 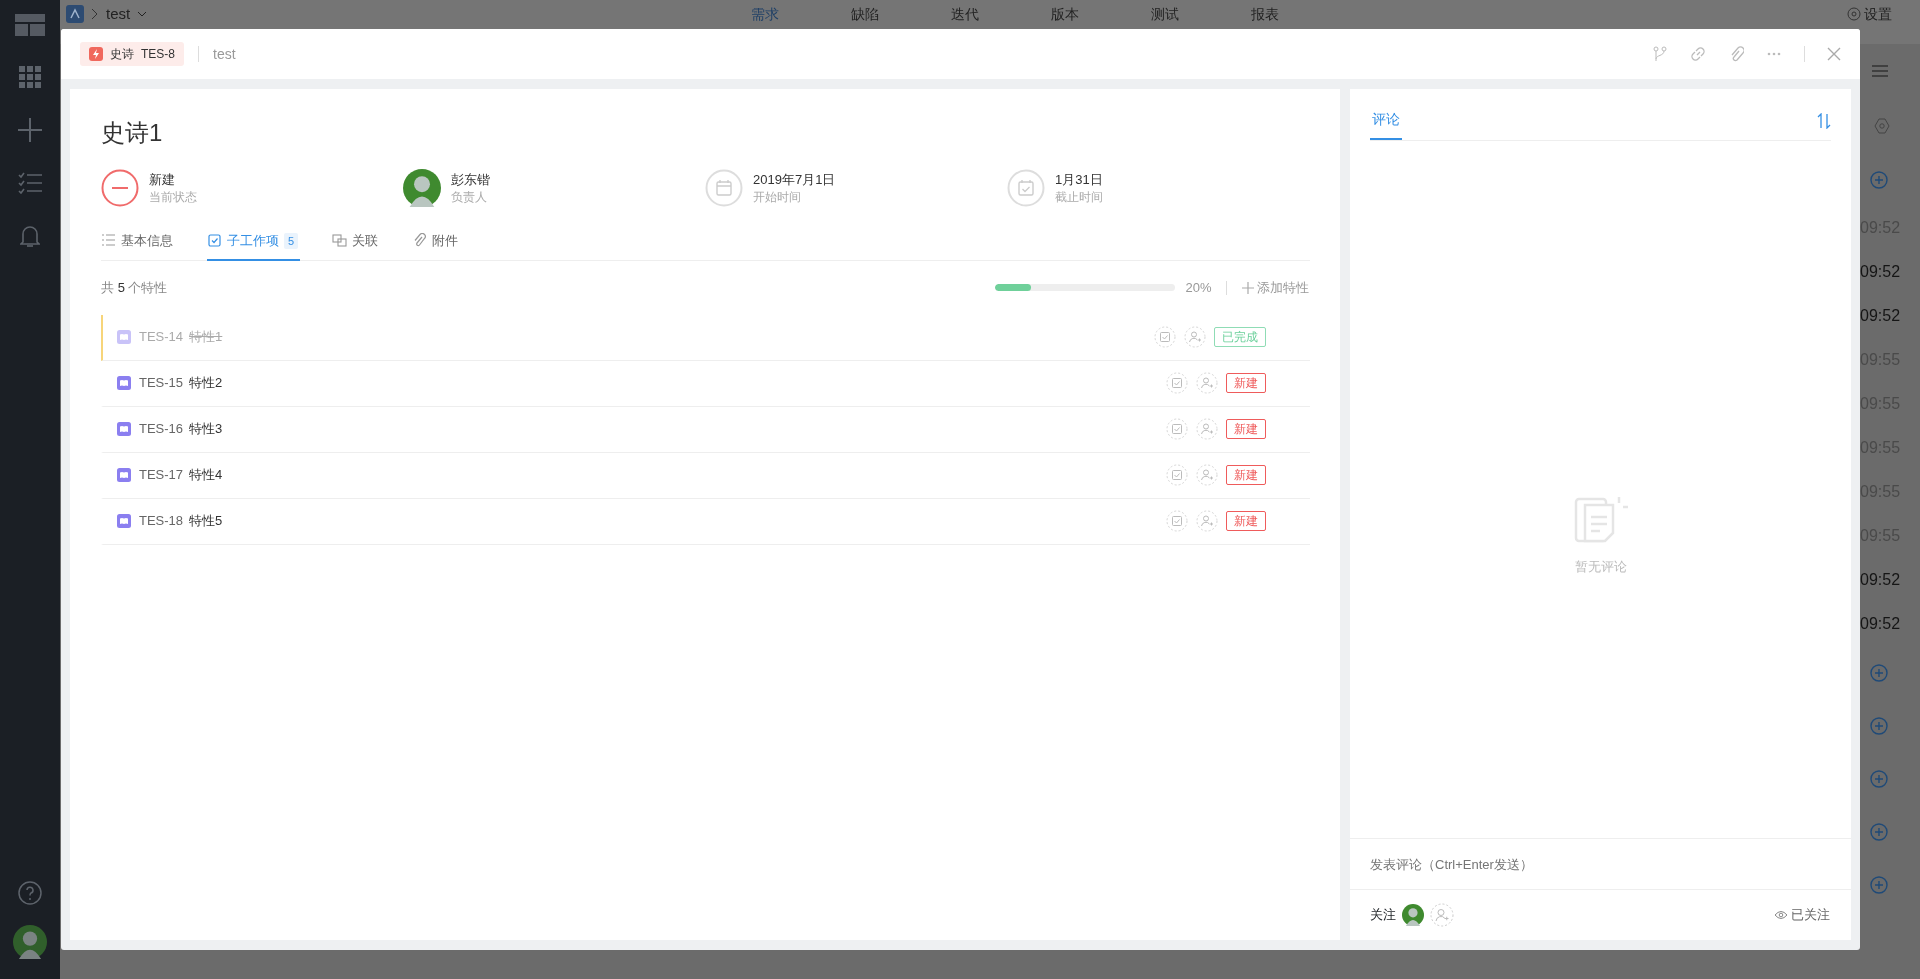 I want to click on tab: 子工作项 5, so click(x=254, y=242).